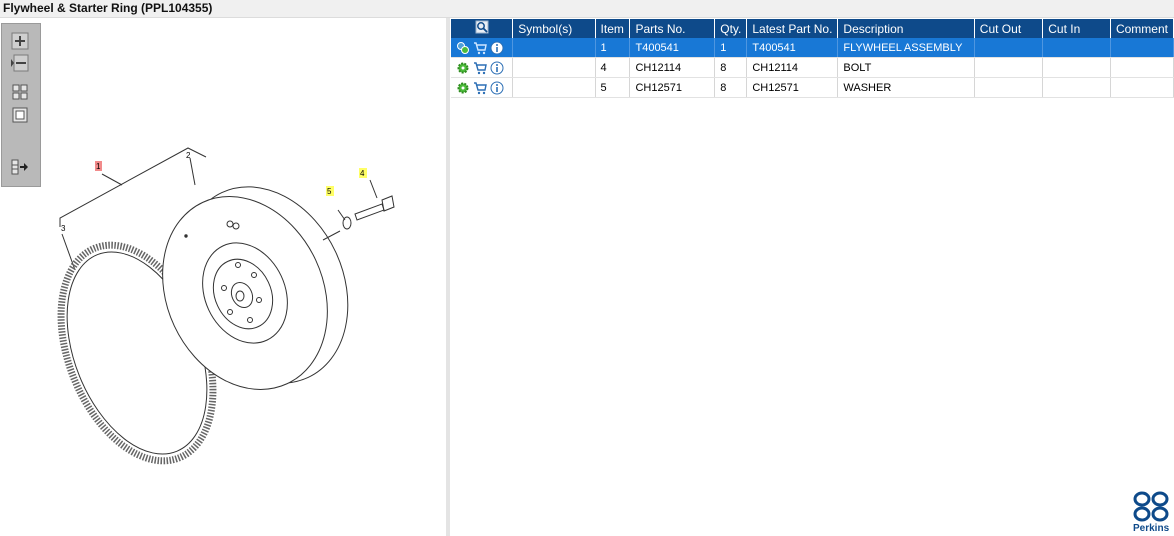 The height and width of the screenshot is (536, 1174). I want to click on perkins-logo-text: Perkins, so click(1151, 528).